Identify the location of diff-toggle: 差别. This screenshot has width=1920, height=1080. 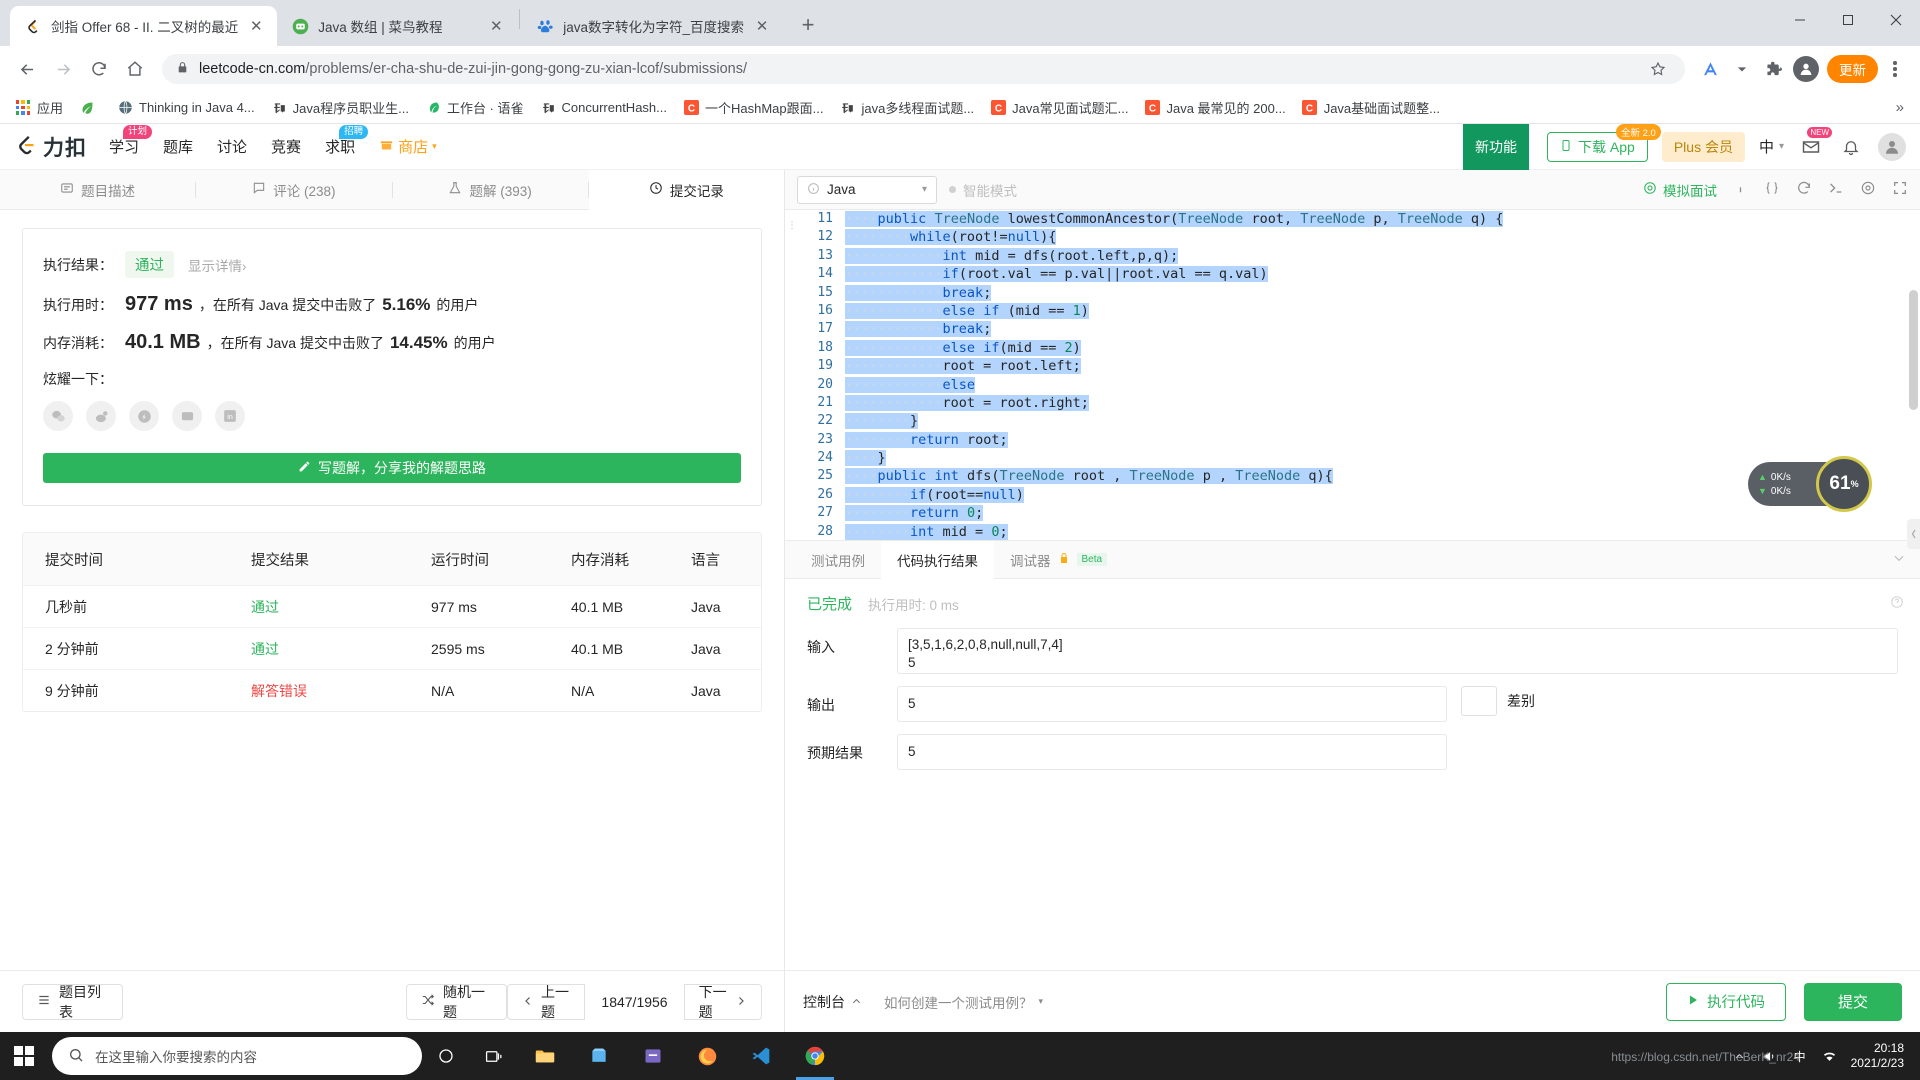
(1498, 701).